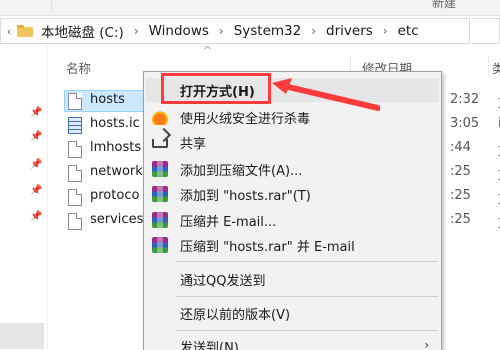 The image size is (500, 350). What do you see at coordinates (496, 67) in the screenshot?
I see `column-header-type: 类` at bounding box center [496, 67].